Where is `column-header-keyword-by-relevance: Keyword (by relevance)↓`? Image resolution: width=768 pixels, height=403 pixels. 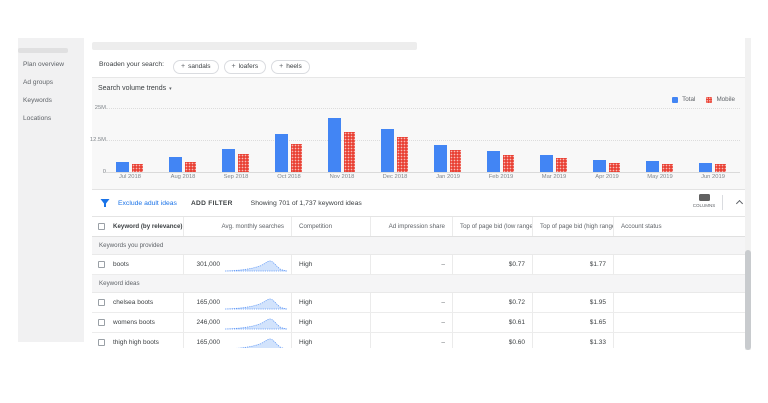 column-header-keyword-by-relevance: Keyword (by relevance)↓ is located at coordinates (137, 226).